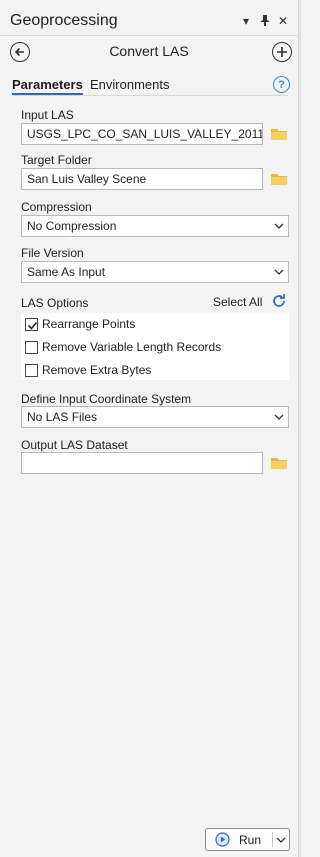 The width and height of the screenshot is (320, 857). I want to click on run-button: Run, so click(247, 839).